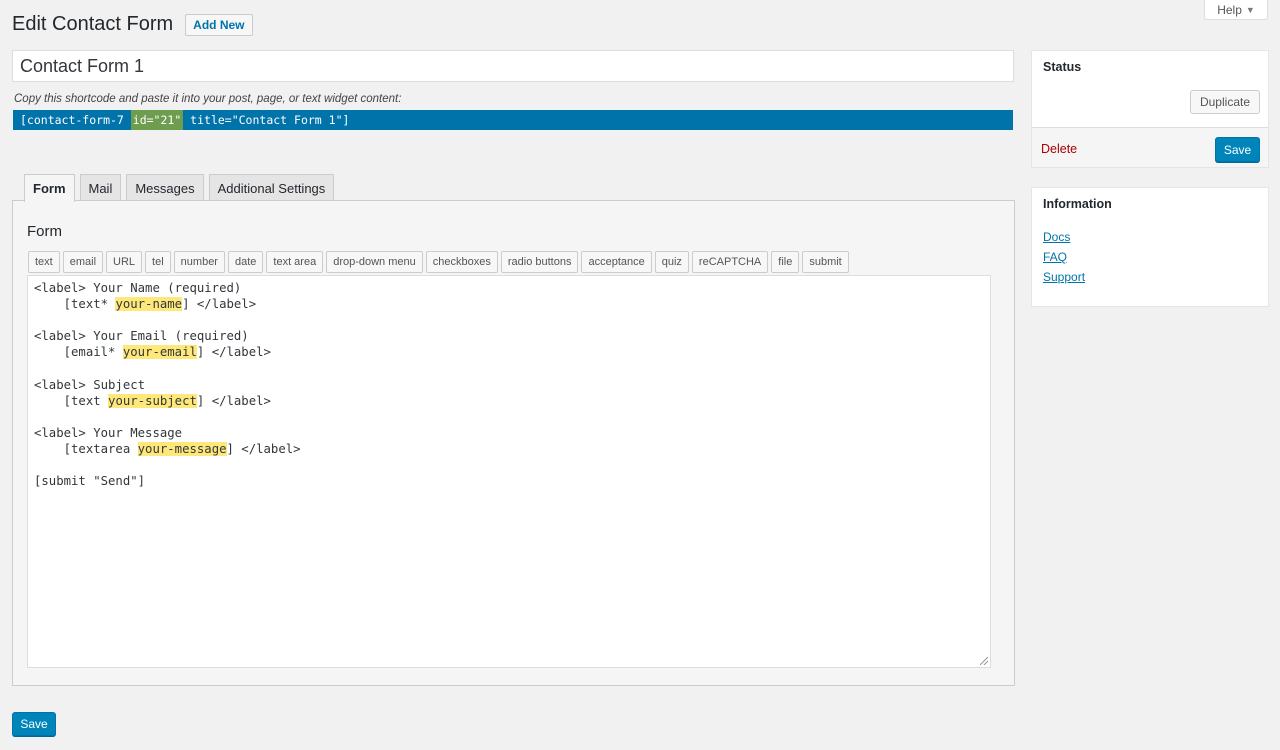 The image size is (1280, 750). Describe the element at coordinates (295, 262) in the screenshot. I see `tag-button-text-area: text area` at that location.